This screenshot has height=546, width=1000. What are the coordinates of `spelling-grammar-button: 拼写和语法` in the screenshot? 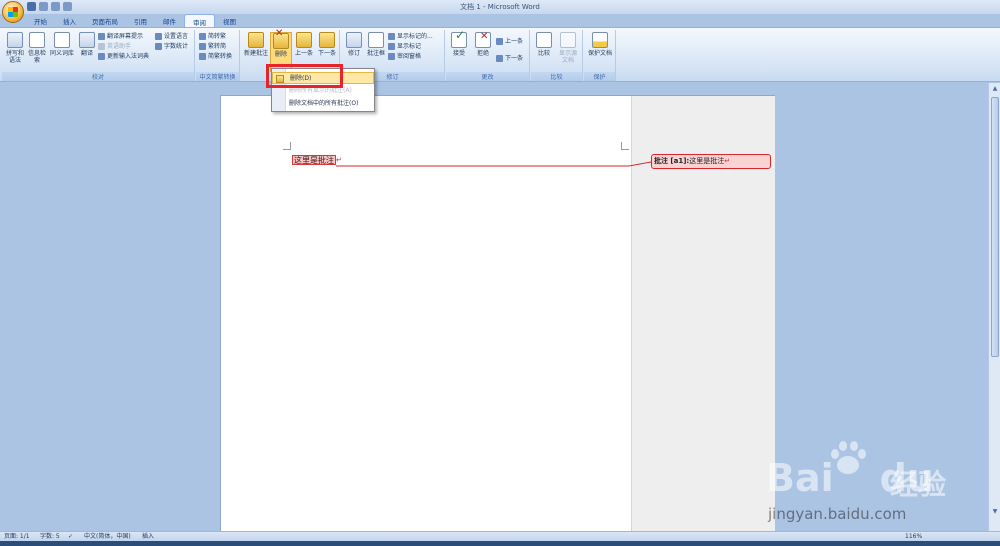 It's located at (15, 48).